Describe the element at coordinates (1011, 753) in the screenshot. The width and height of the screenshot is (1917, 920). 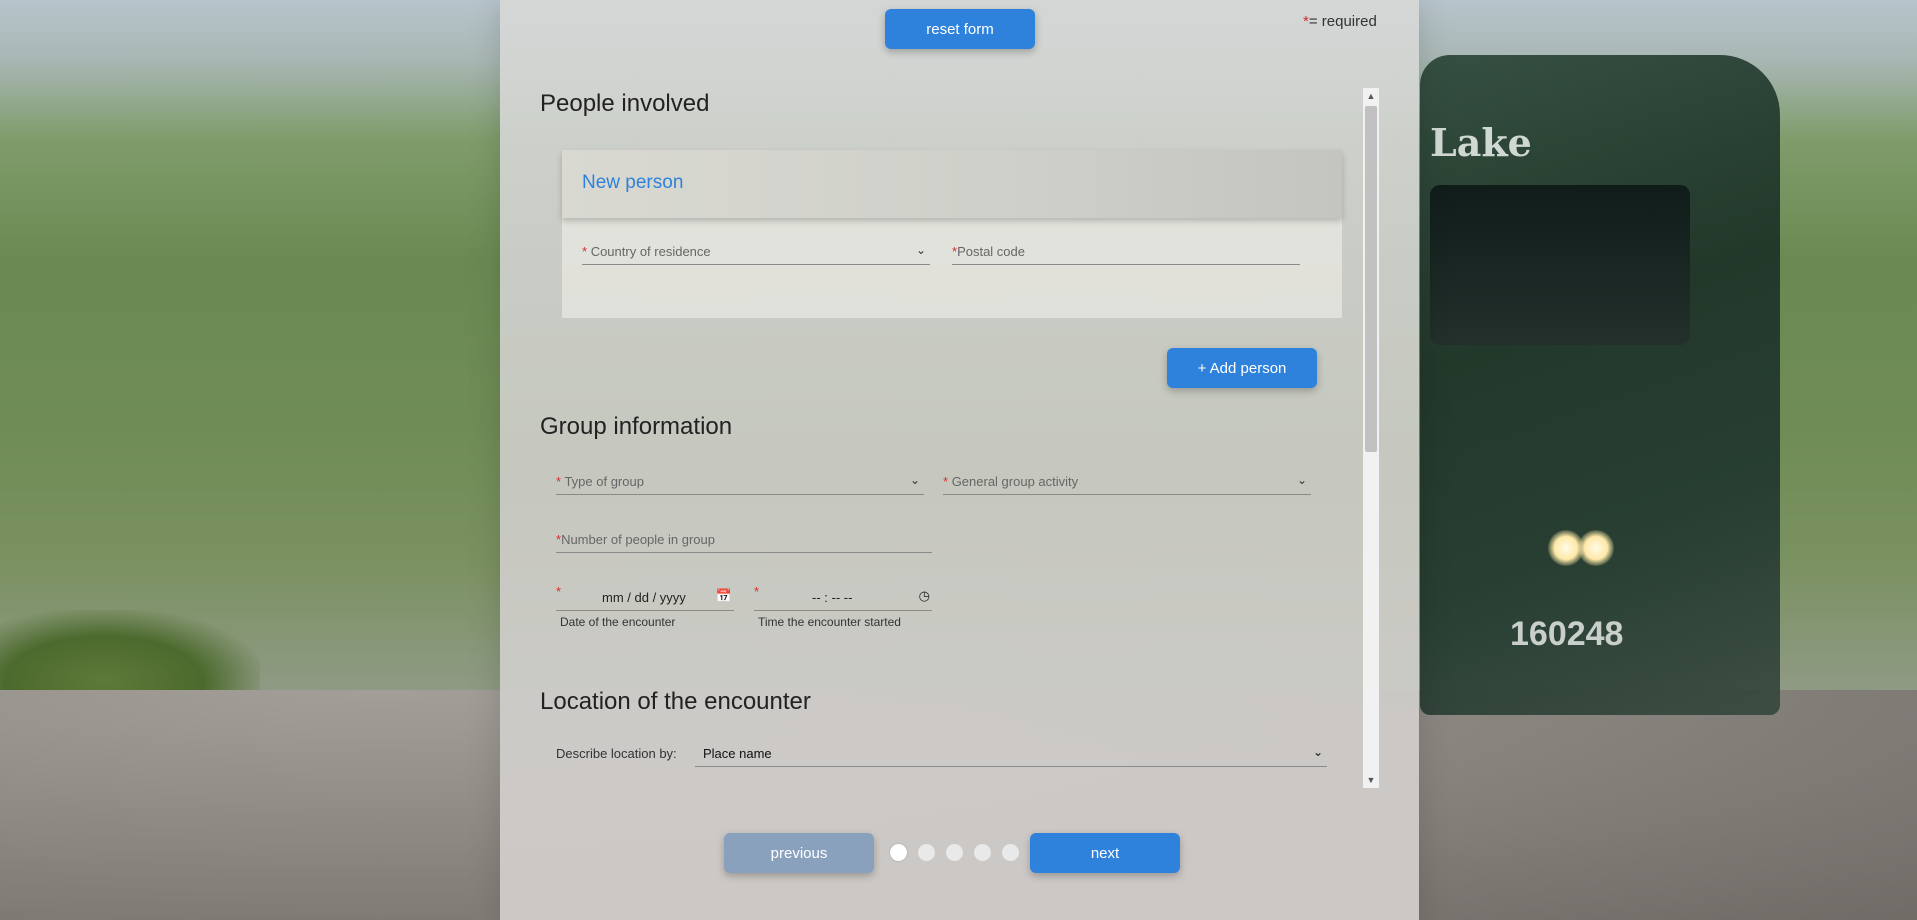
I see `describe-location-select: Place name ⌄` at that location.